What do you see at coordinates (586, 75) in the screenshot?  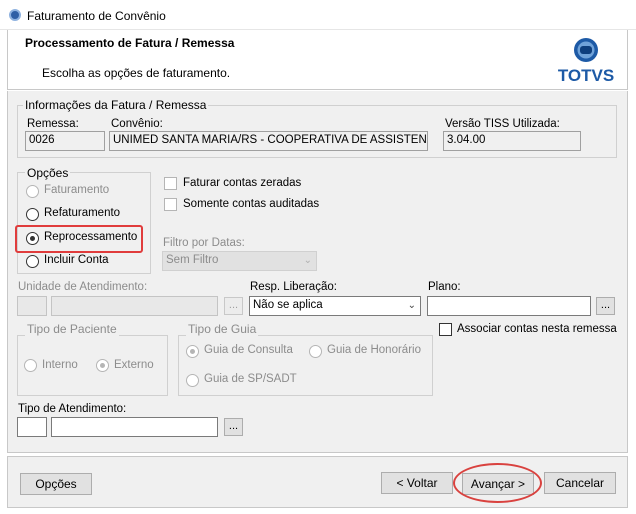 I see `svg-text: TOTVS` at bounding box center [586, 75].